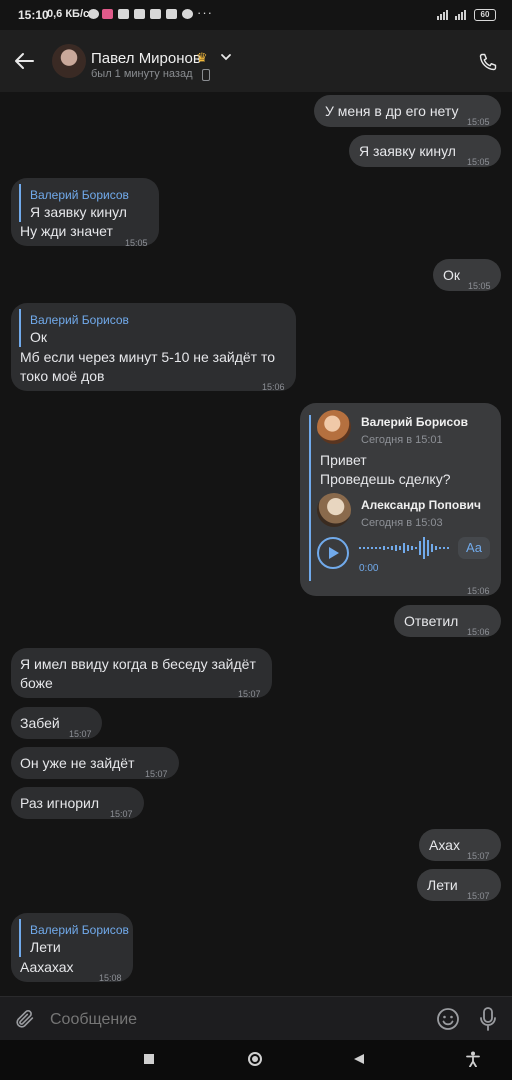 This screenshot has width=512, height=1080. What do you see at coordinates (39, 337) in the screenshot?
I see `reply-text: Ок` at bounding box center [39, 337].